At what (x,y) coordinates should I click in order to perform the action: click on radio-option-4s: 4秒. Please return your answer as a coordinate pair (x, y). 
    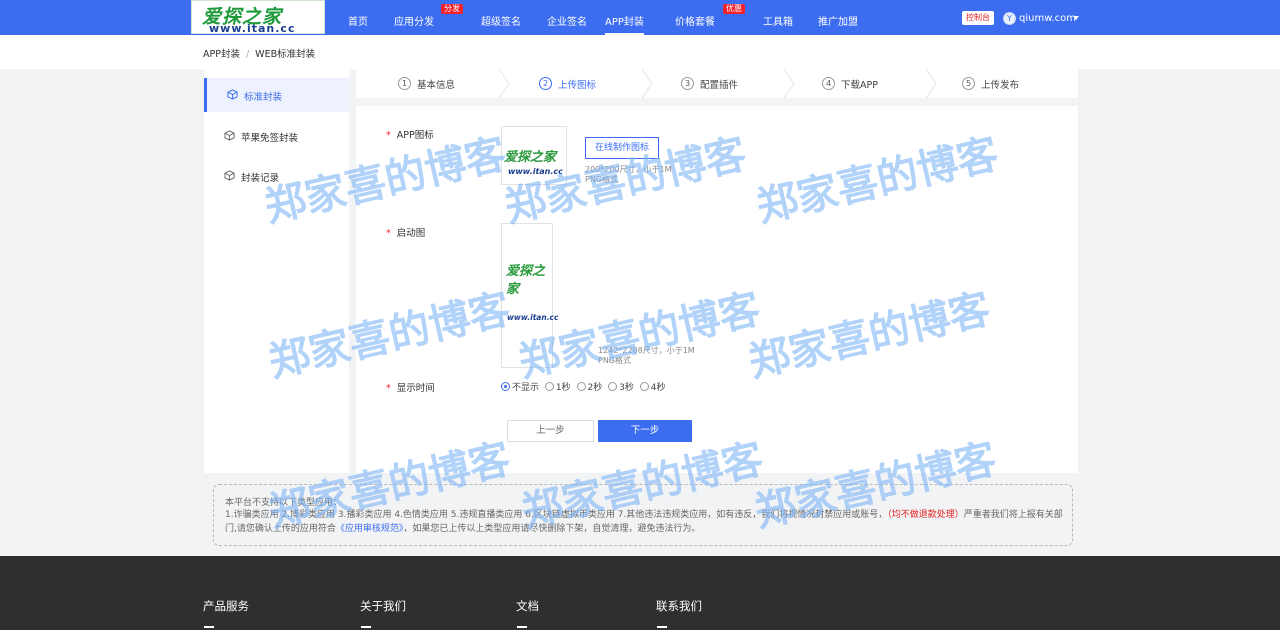
    Looking at the image, I should click on (652, 387).